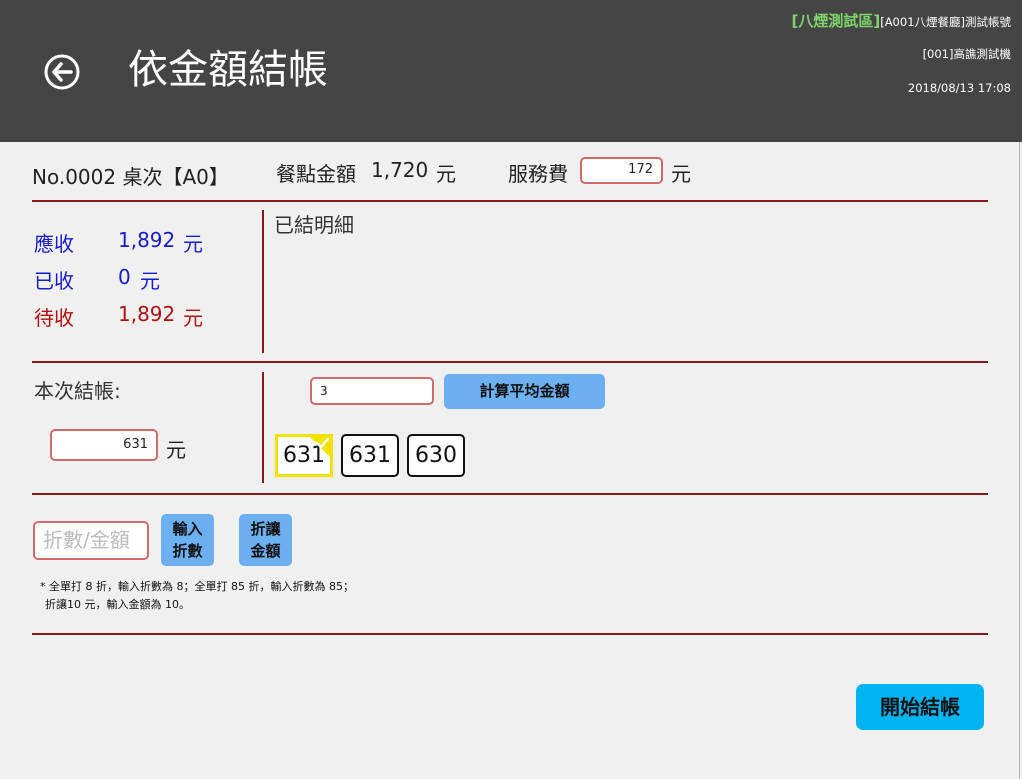  I want to click on paid-details-title: 已結明細, so click(314, 225).